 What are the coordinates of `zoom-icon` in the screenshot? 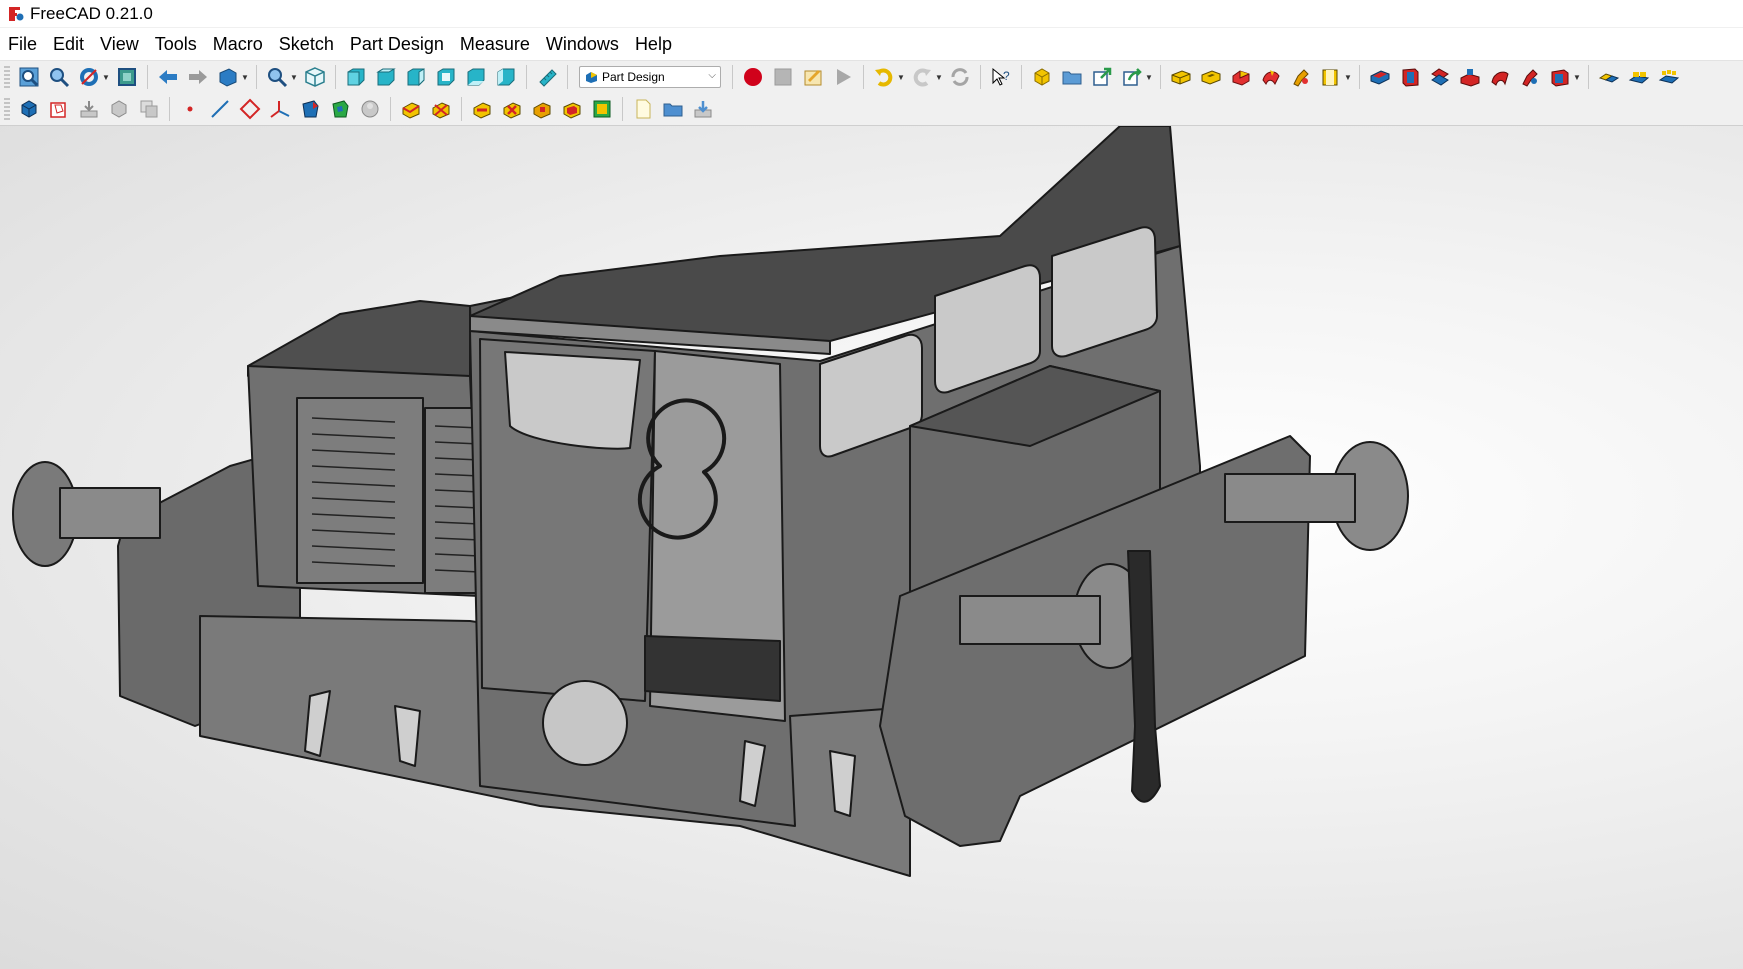 It's located at (277, 77).